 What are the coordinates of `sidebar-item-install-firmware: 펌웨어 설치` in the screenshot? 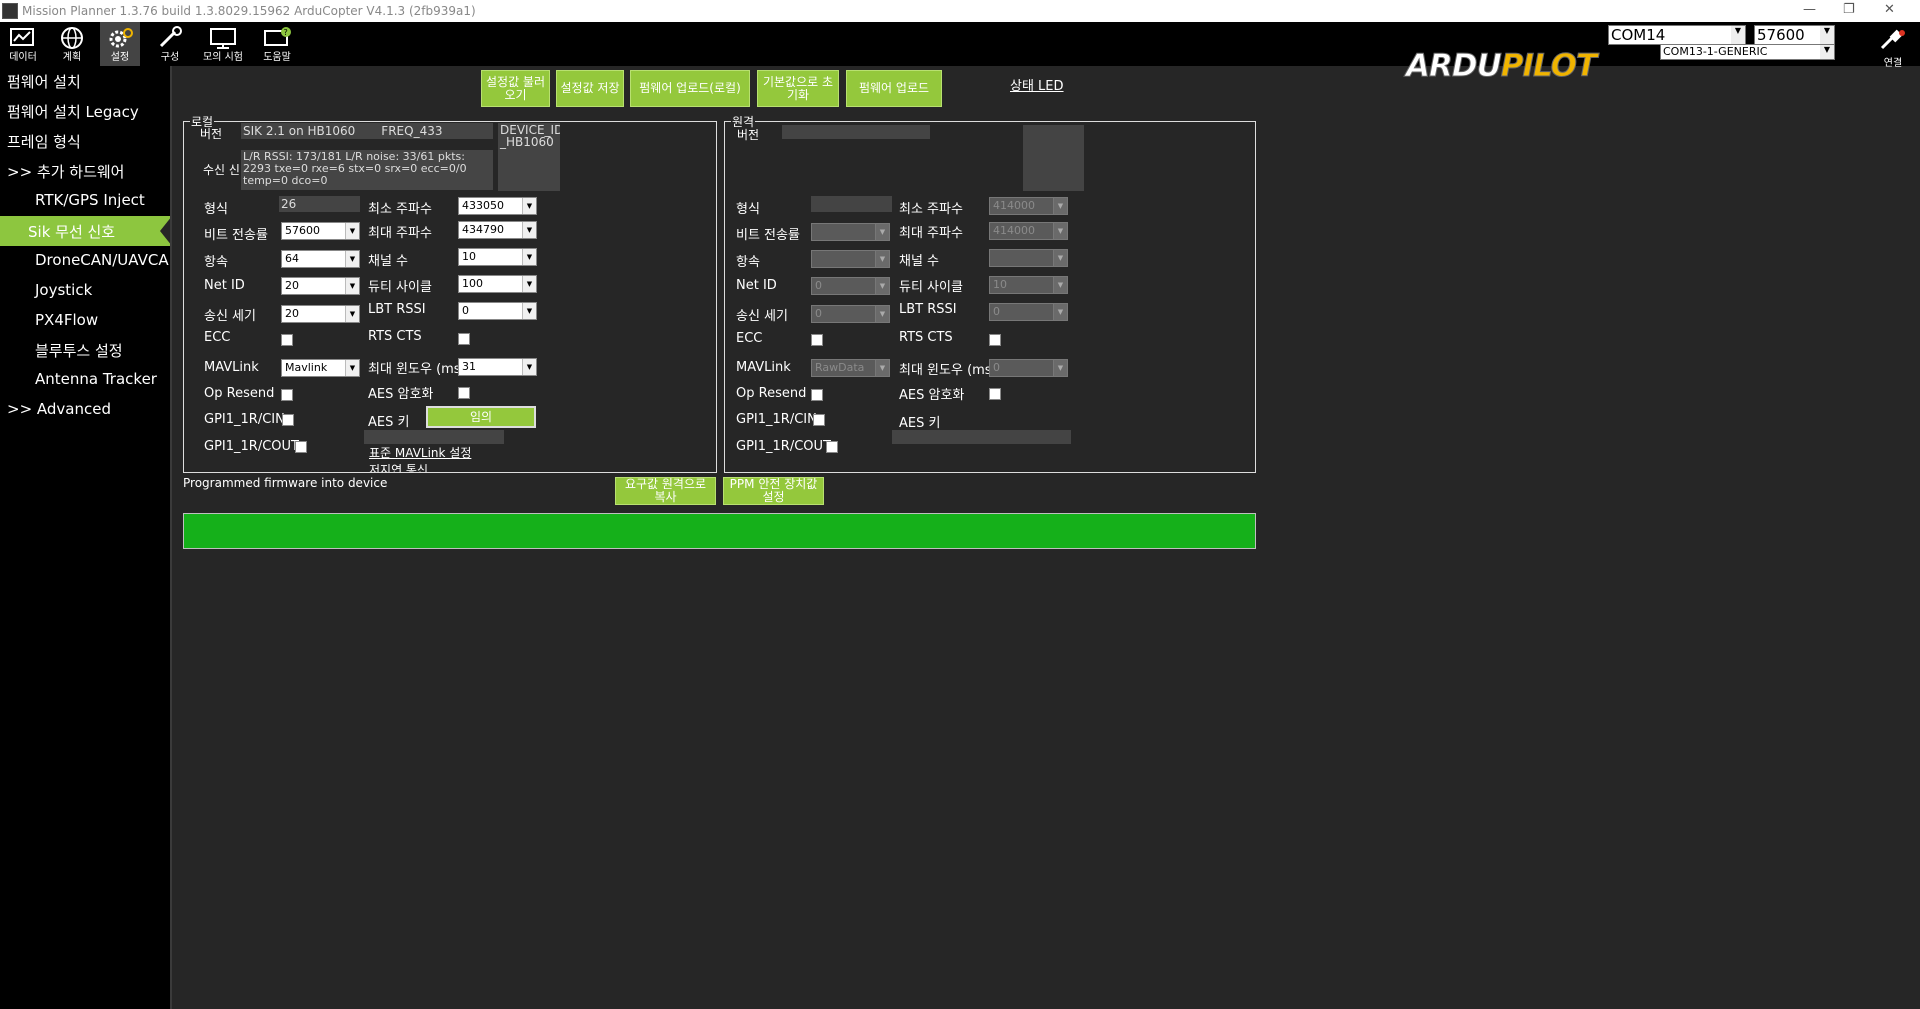 It's located at (86, 81).